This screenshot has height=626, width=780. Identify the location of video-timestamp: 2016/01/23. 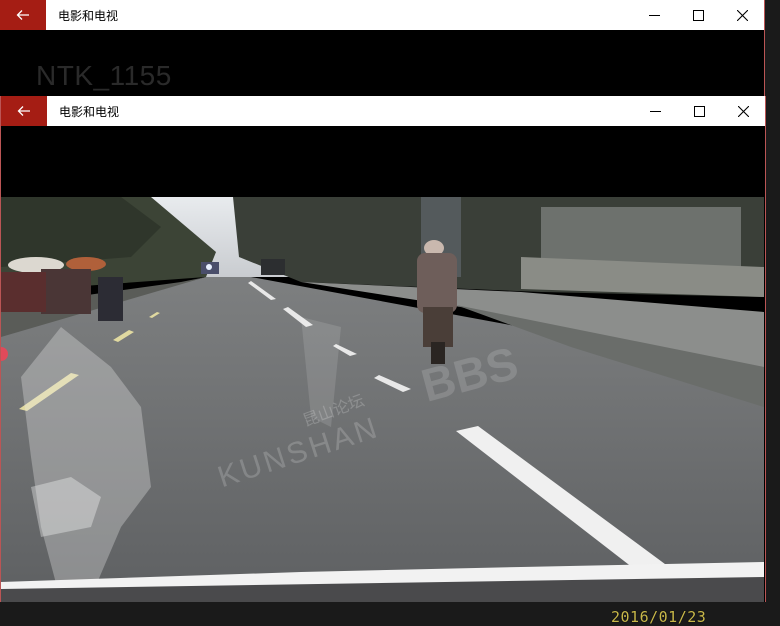
(659, 617).